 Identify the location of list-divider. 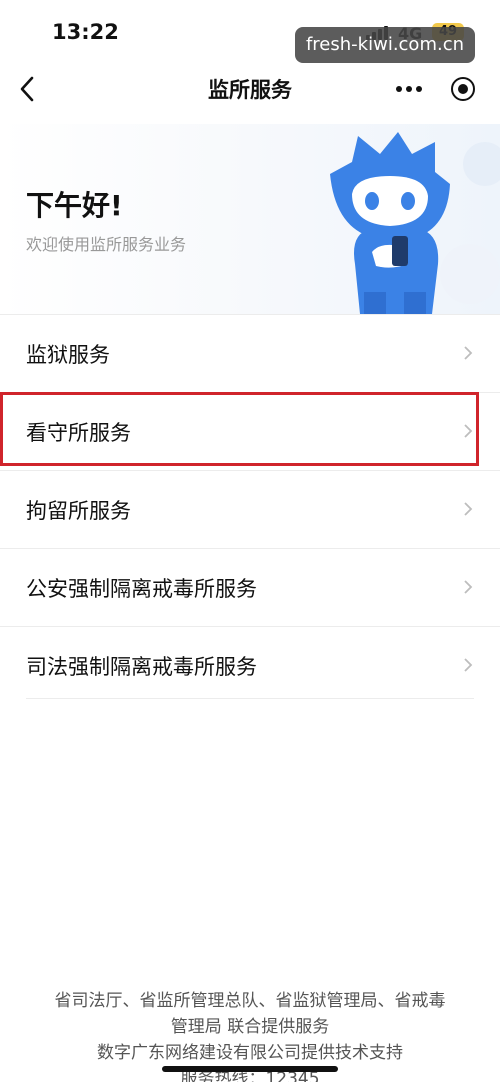
(250, 698).